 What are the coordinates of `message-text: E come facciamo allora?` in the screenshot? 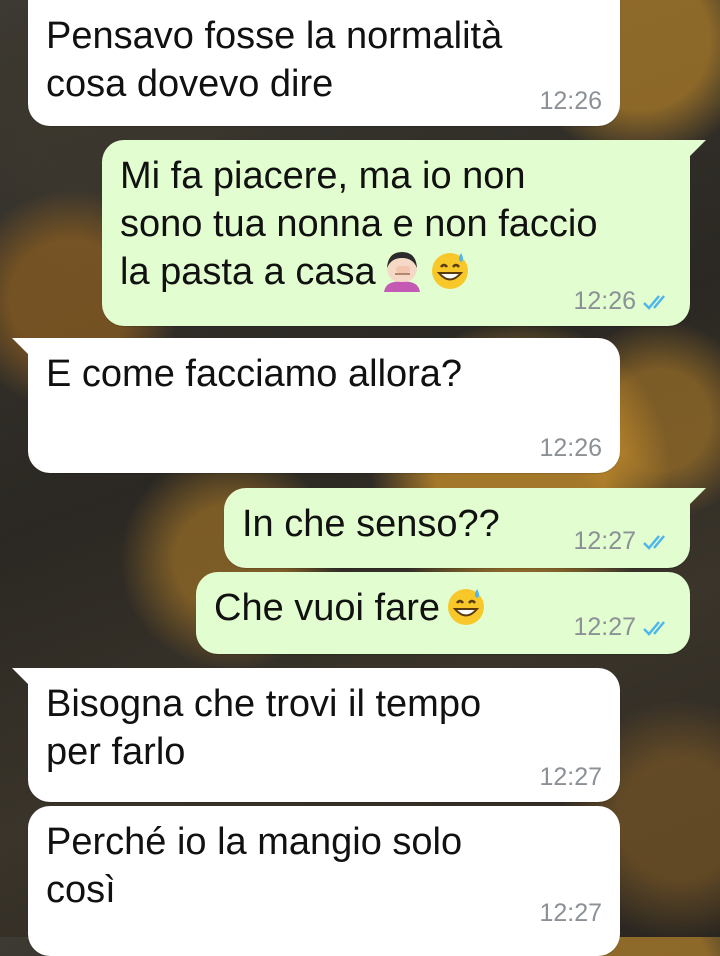 It's located at (254, 374).